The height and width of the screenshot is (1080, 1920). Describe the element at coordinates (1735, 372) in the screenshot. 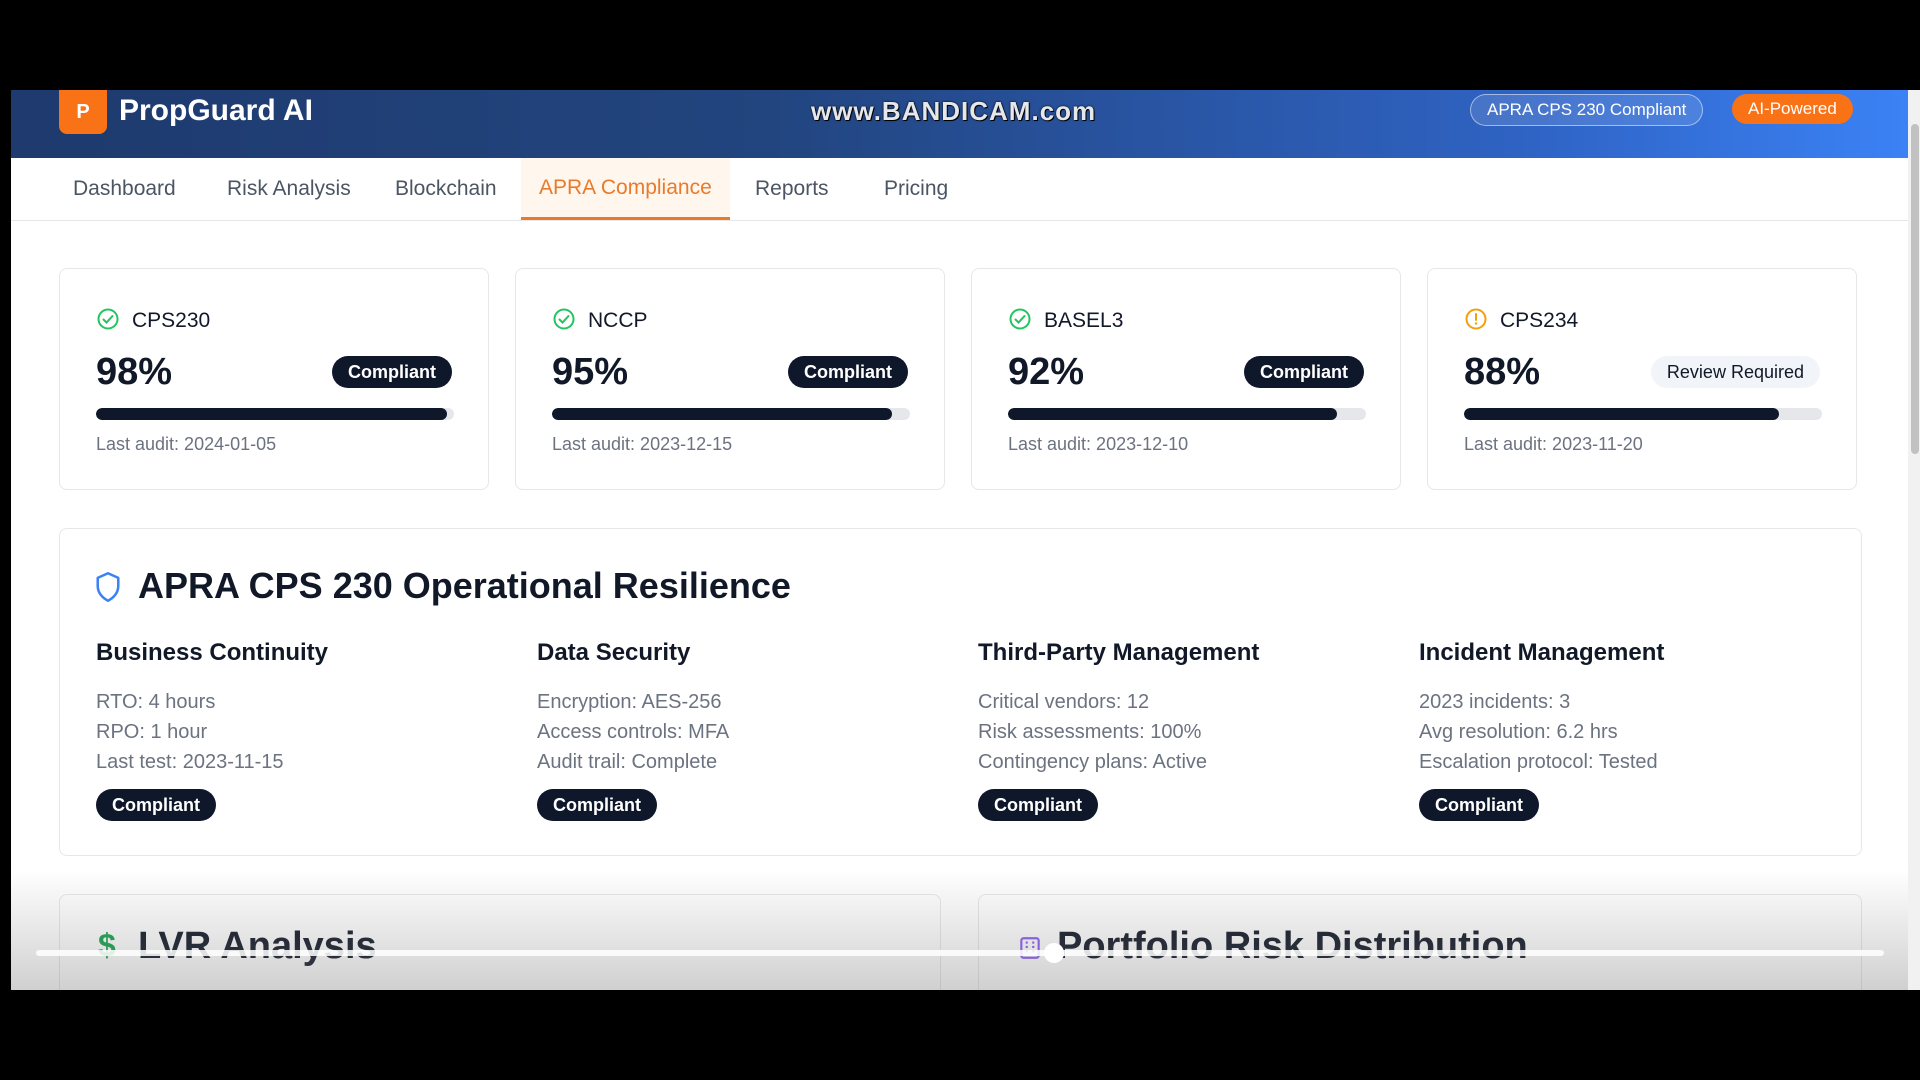

I see `status-badge: Review Required` at that location.